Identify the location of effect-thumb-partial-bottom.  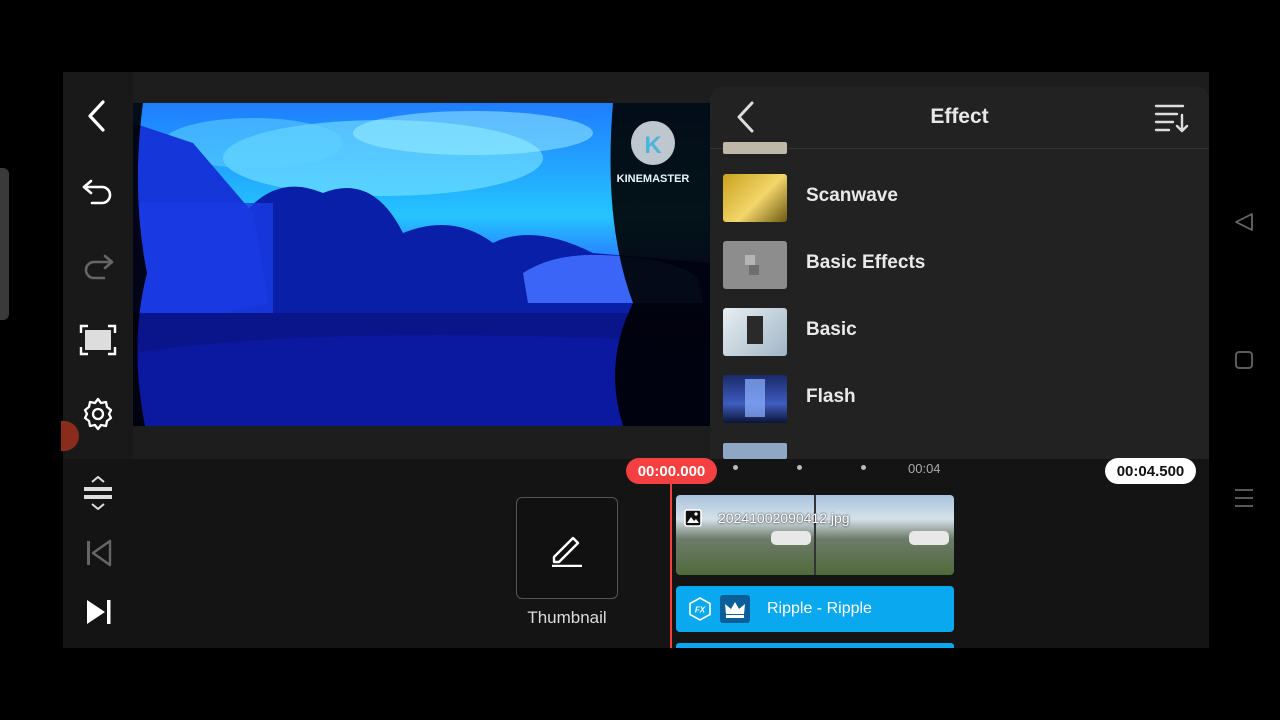
(755, 451).